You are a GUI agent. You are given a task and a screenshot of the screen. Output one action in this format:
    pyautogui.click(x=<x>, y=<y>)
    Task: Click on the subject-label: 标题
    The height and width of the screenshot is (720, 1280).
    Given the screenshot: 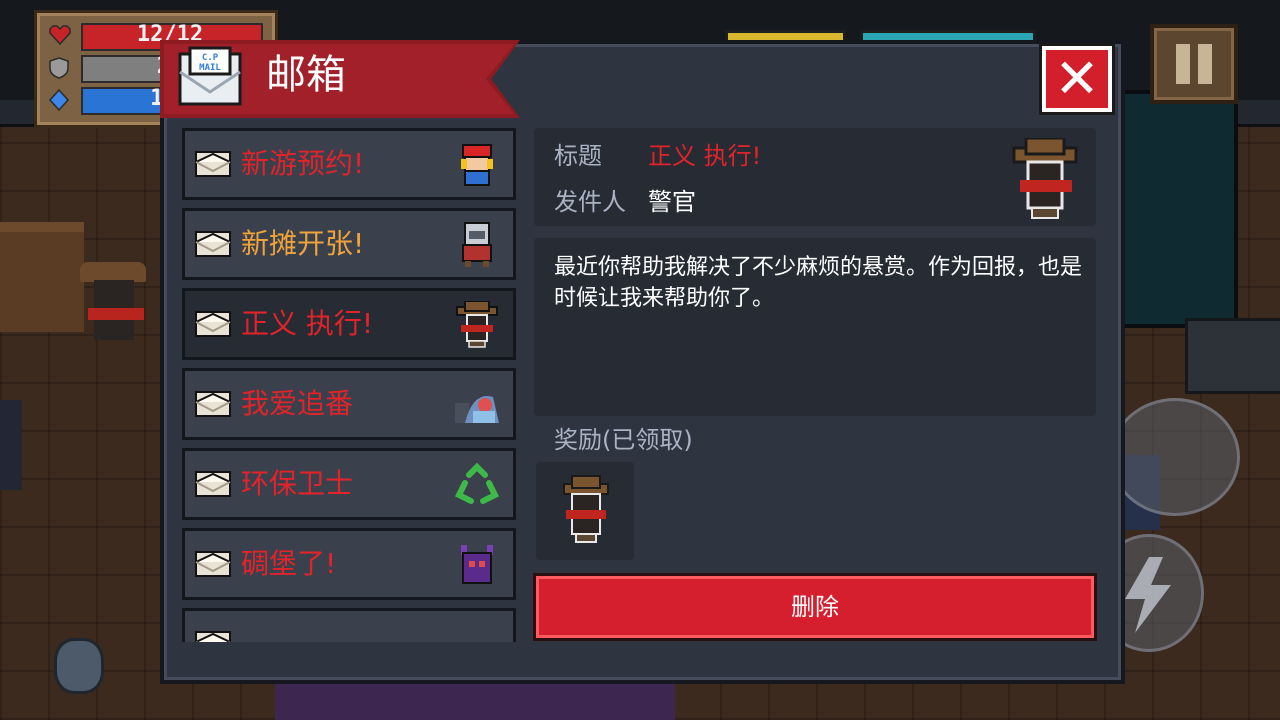 What is the action you would take?
    pyautogui.click(x=578, y=156)
    